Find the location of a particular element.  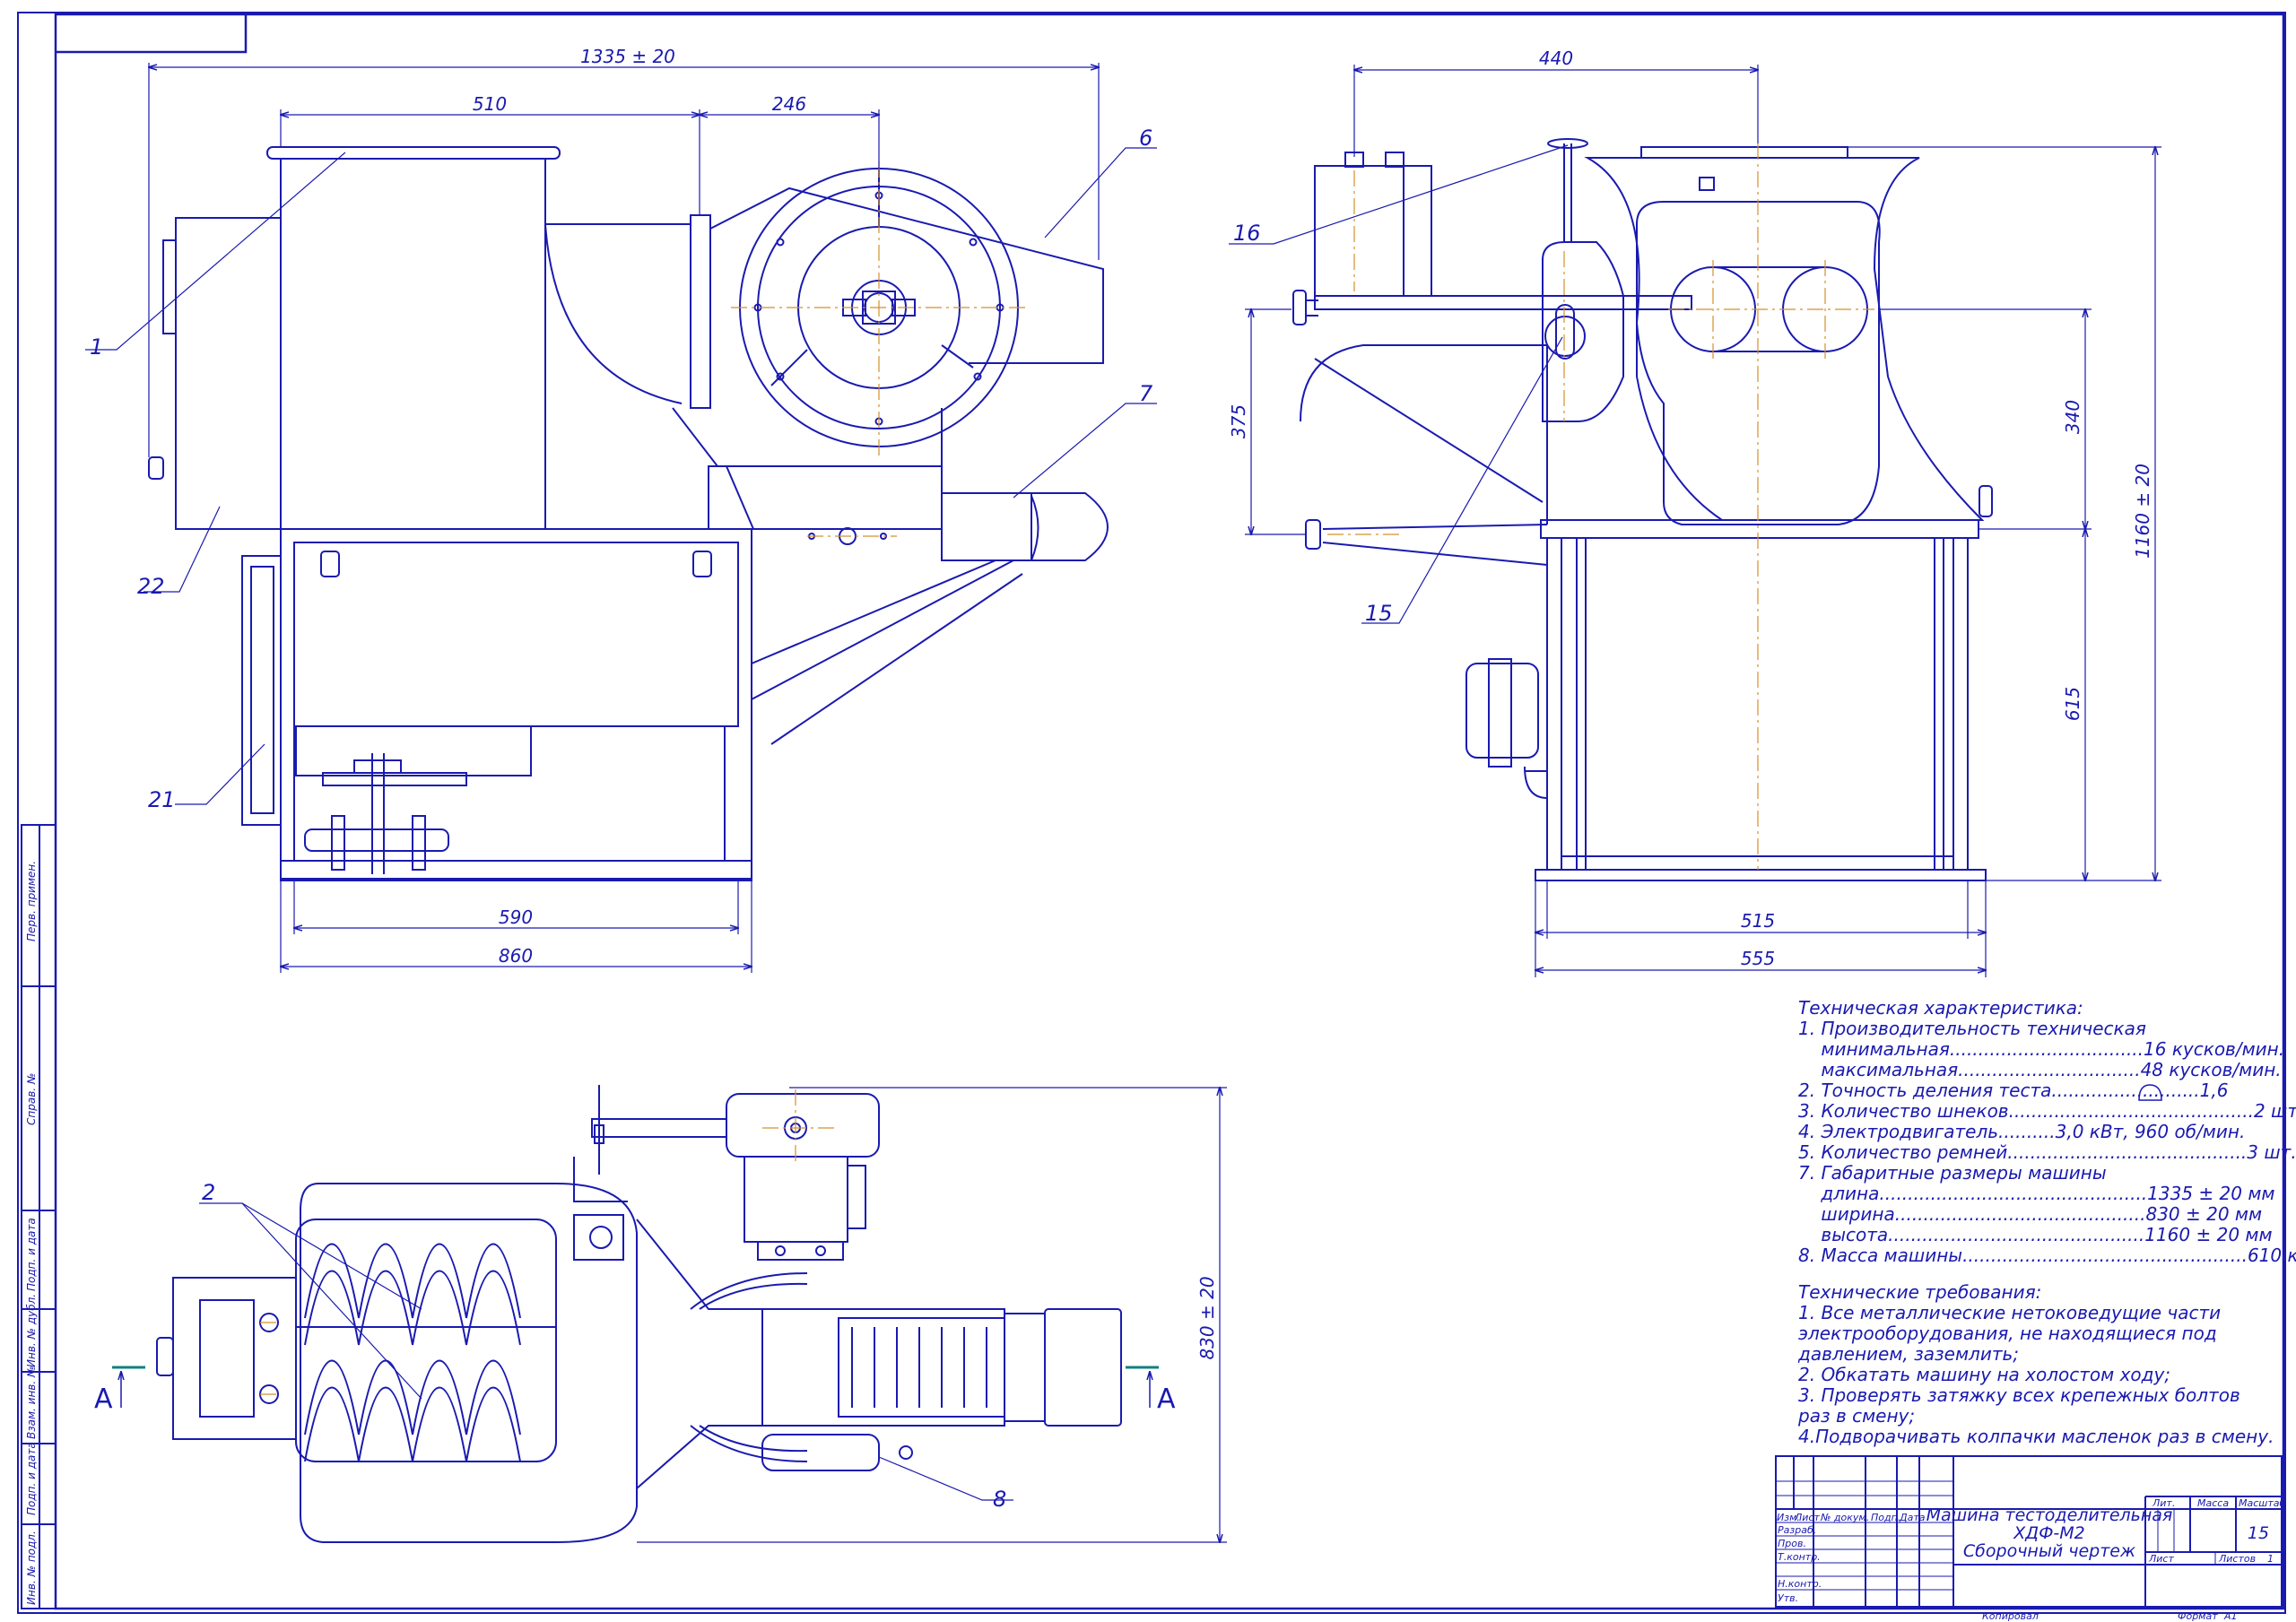

tech-req-title: Технические требования: is located at coordinates (1919, 1292).